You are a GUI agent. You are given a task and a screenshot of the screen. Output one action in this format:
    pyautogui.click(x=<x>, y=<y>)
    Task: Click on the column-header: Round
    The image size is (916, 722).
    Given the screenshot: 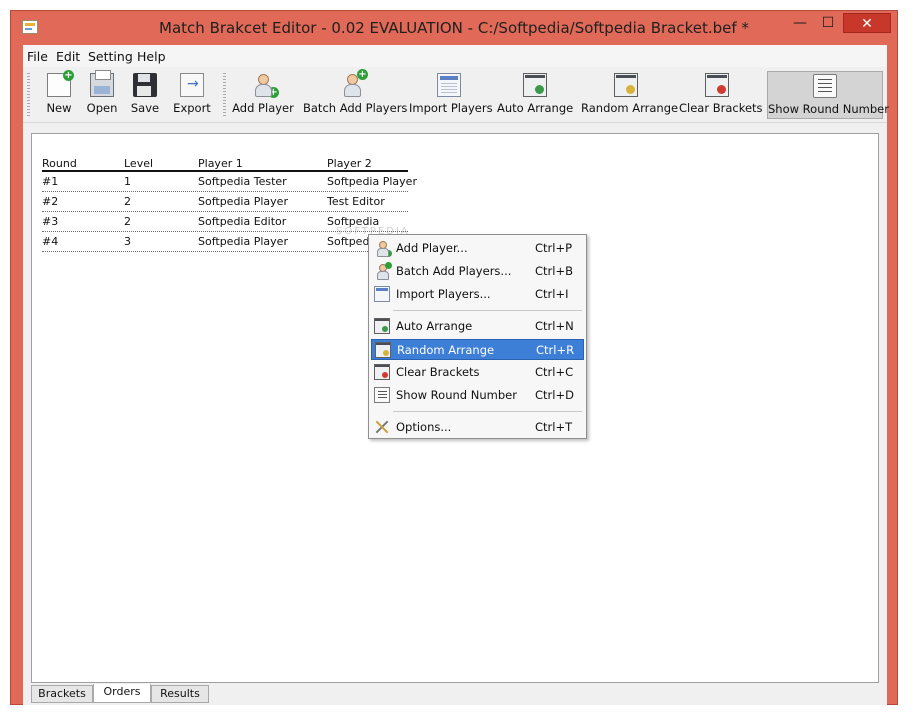 What is the action you would take?
    pyautogui.click(x=59, y=163)
    